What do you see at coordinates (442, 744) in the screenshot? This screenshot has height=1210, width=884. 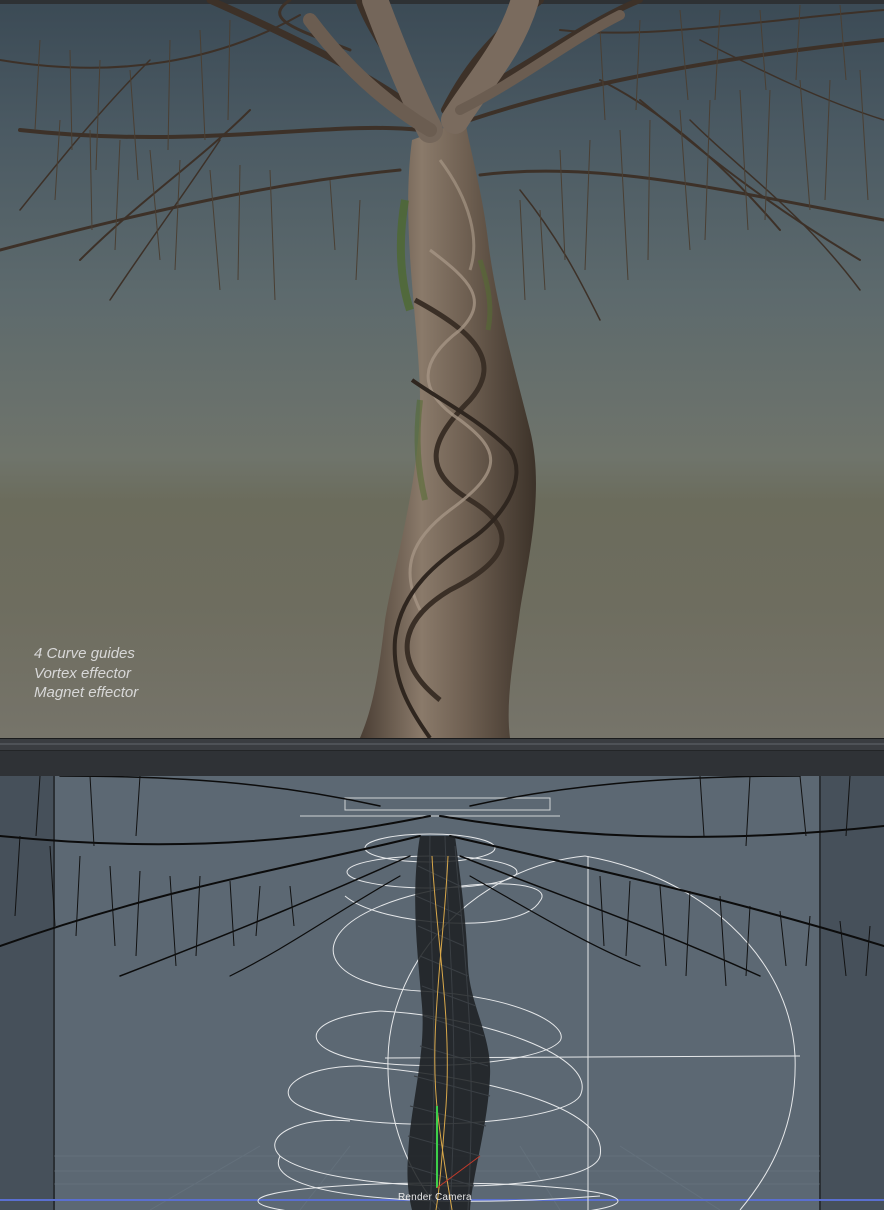 I see `splitter-groove` at bounding box center [442, 744].